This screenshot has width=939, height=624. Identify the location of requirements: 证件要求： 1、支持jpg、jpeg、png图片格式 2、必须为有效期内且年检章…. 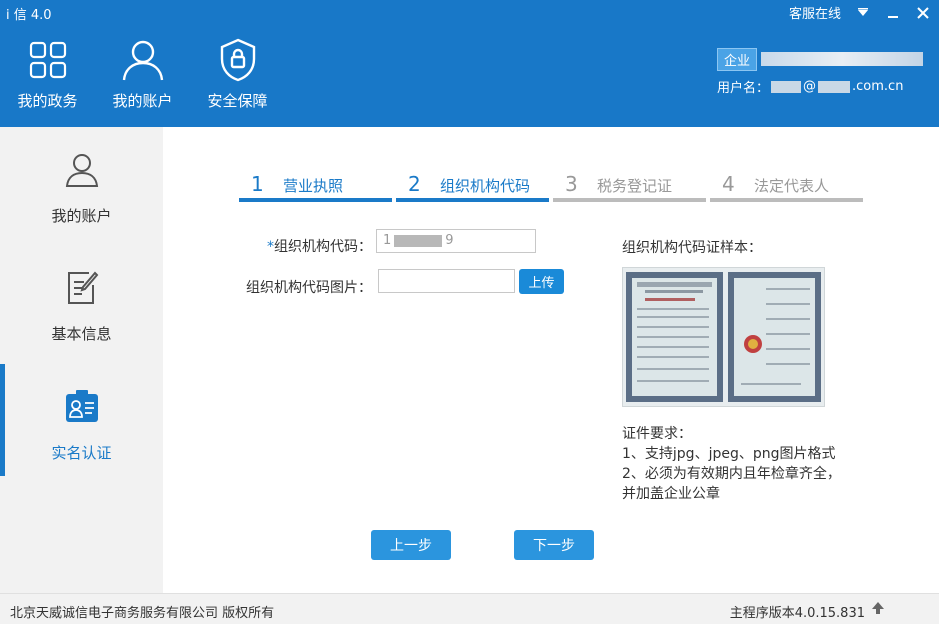
(731, 464).